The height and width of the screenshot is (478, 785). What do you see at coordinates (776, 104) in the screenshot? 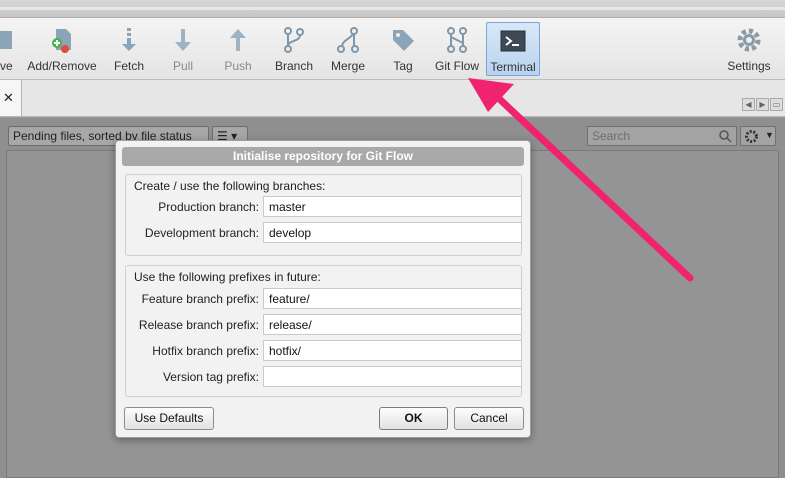
I see `tab-list-icon: ▭` at bounding box center [776, 104].